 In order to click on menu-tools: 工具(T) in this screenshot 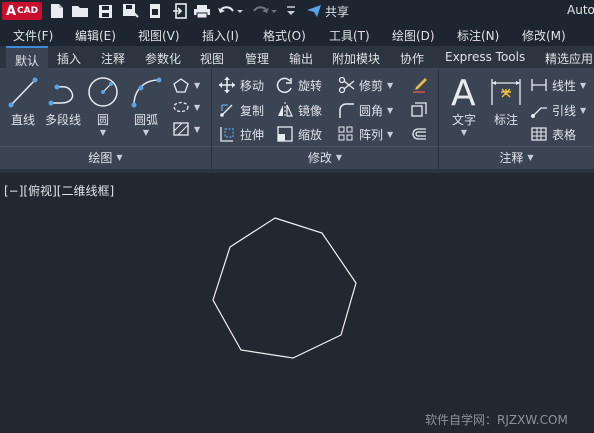, I will do `click(349, 35)`.